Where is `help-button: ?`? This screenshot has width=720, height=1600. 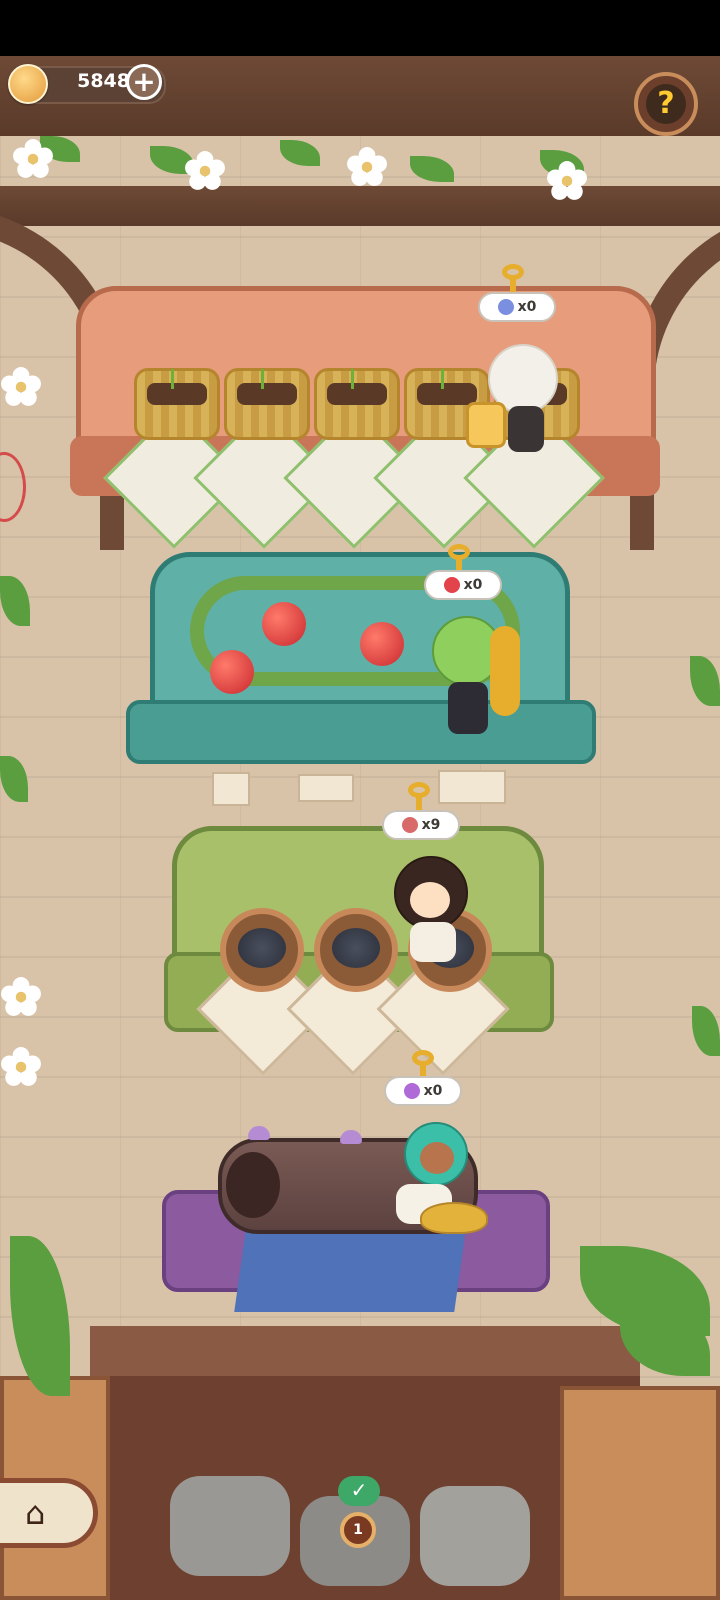 help-button: ? is located at coordinates (666, 104).